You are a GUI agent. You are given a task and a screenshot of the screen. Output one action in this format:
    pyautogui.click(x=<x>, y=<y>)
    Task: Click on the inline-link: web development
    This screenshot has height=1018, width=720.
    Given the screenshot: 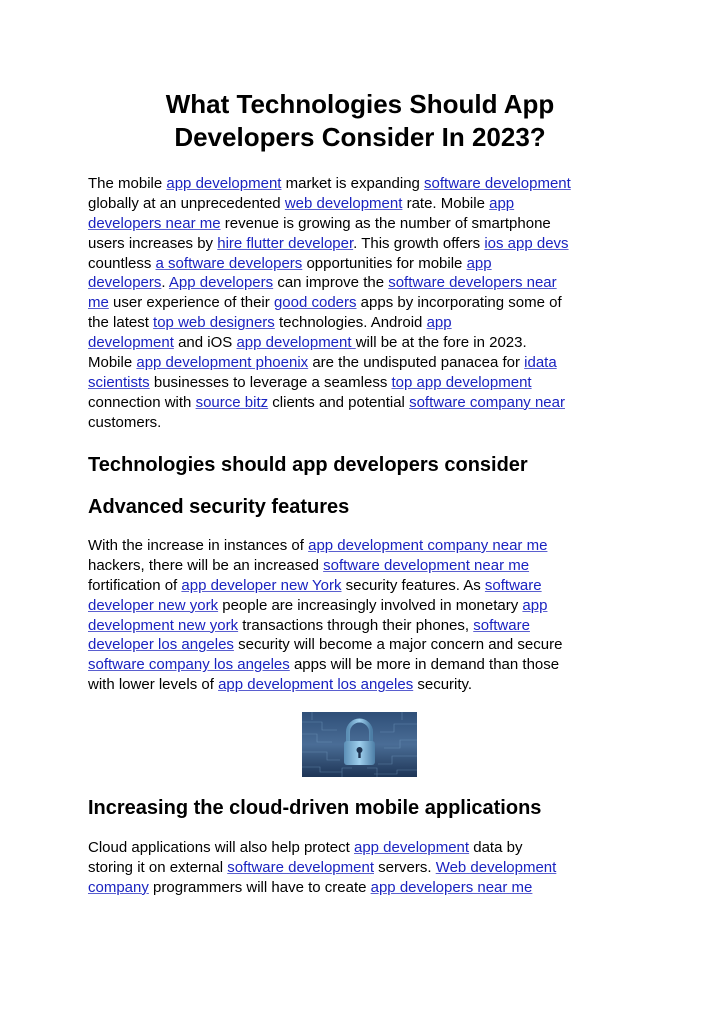 What is the action you would take?
    pyautogui.click(x=344, y=203)
    